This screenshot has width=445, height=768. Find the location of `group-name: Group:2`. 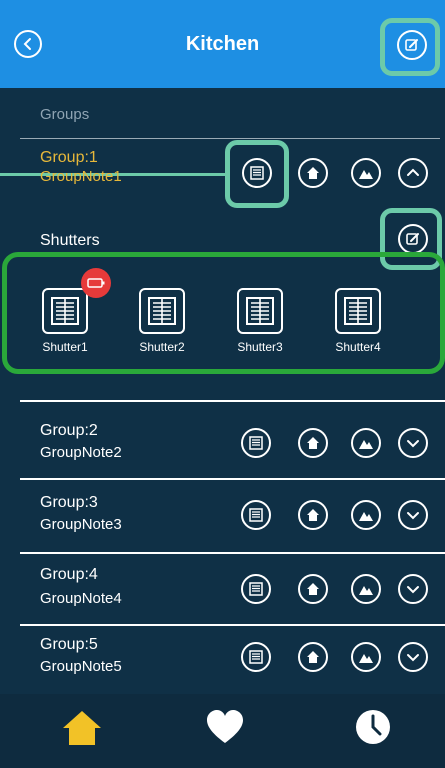

group-name: Group:2 is located at coordinates (69, 430).